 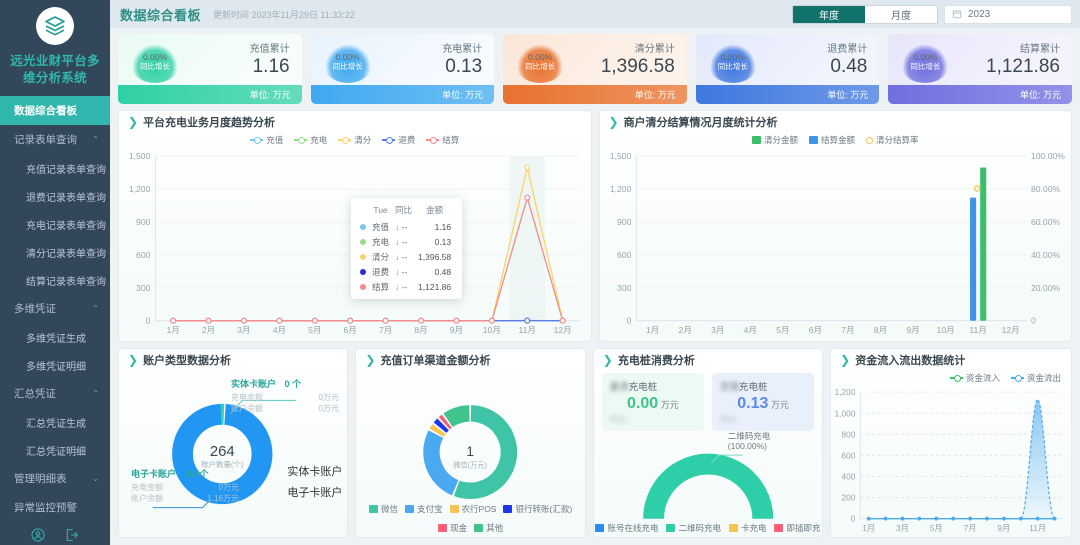 What do you see at coordinates (472, 509) in the screenshot?
I see `legend-item-2: 农行POS` at bounding box center [472, 509].